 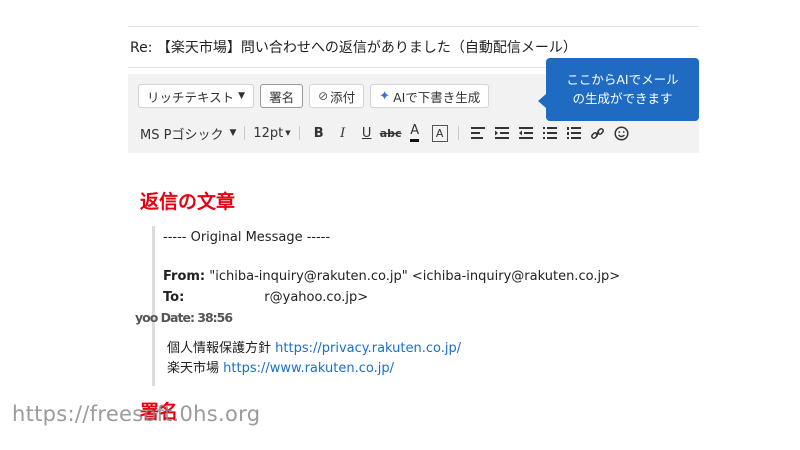 What do you see at coordinates (437, 97) in the screenshot?
I see `ai-write-label: AIで下書き生成` at bounding box center [437, 97].